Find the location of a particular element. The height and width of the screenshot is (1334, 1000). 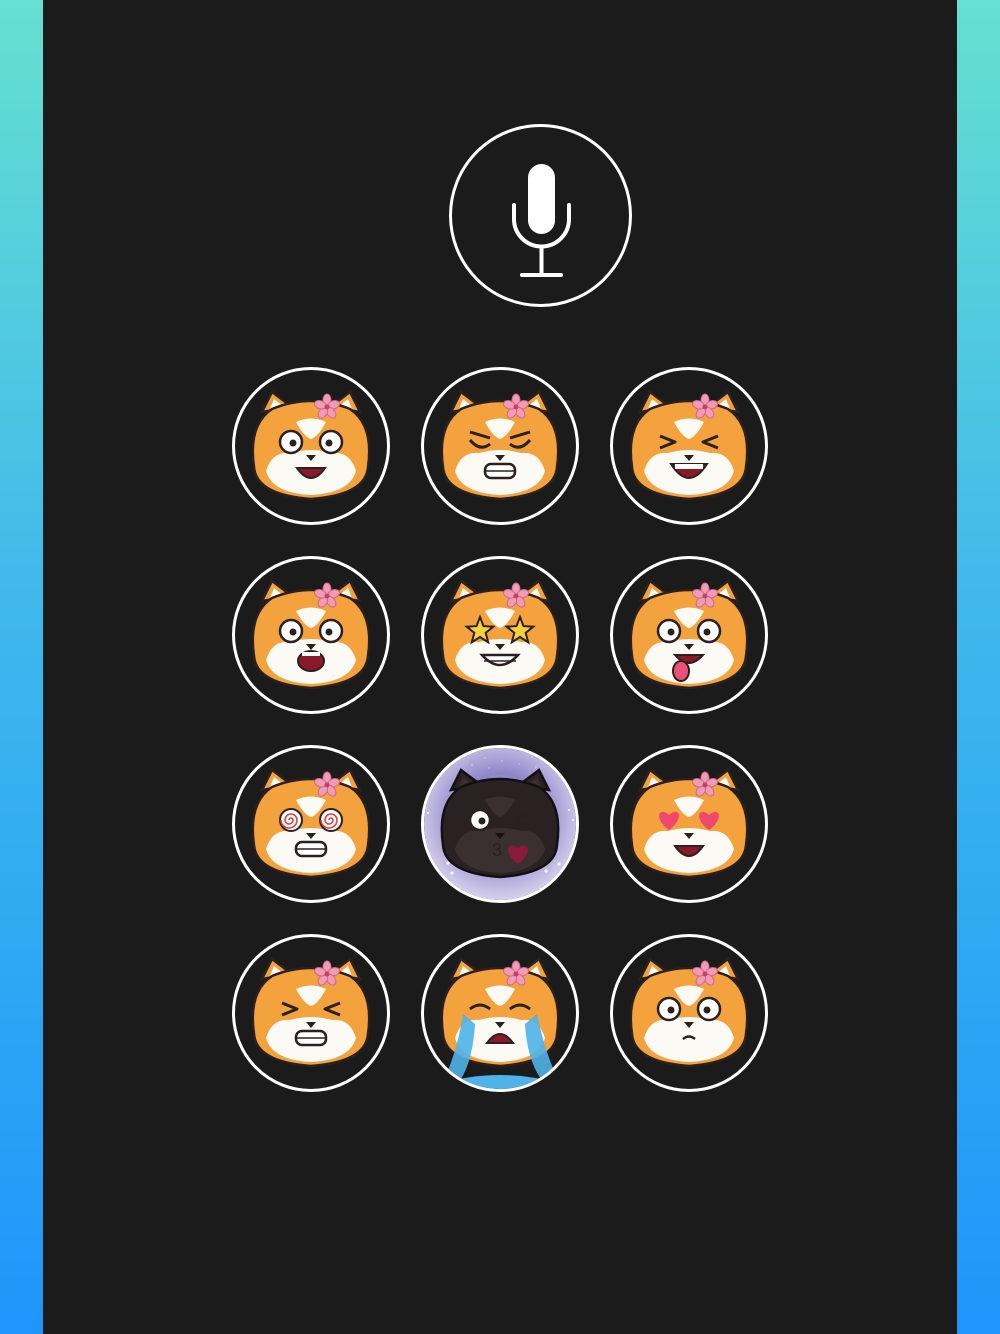

sticker-tongue is located at coordinates (689, 635).